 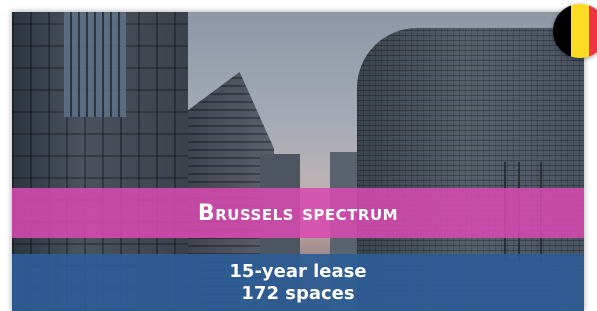 What do you see at coordinates (298, 271) in the screenshot?
I see `lease-term: 15-year lease` at bounding box center [298, 271].